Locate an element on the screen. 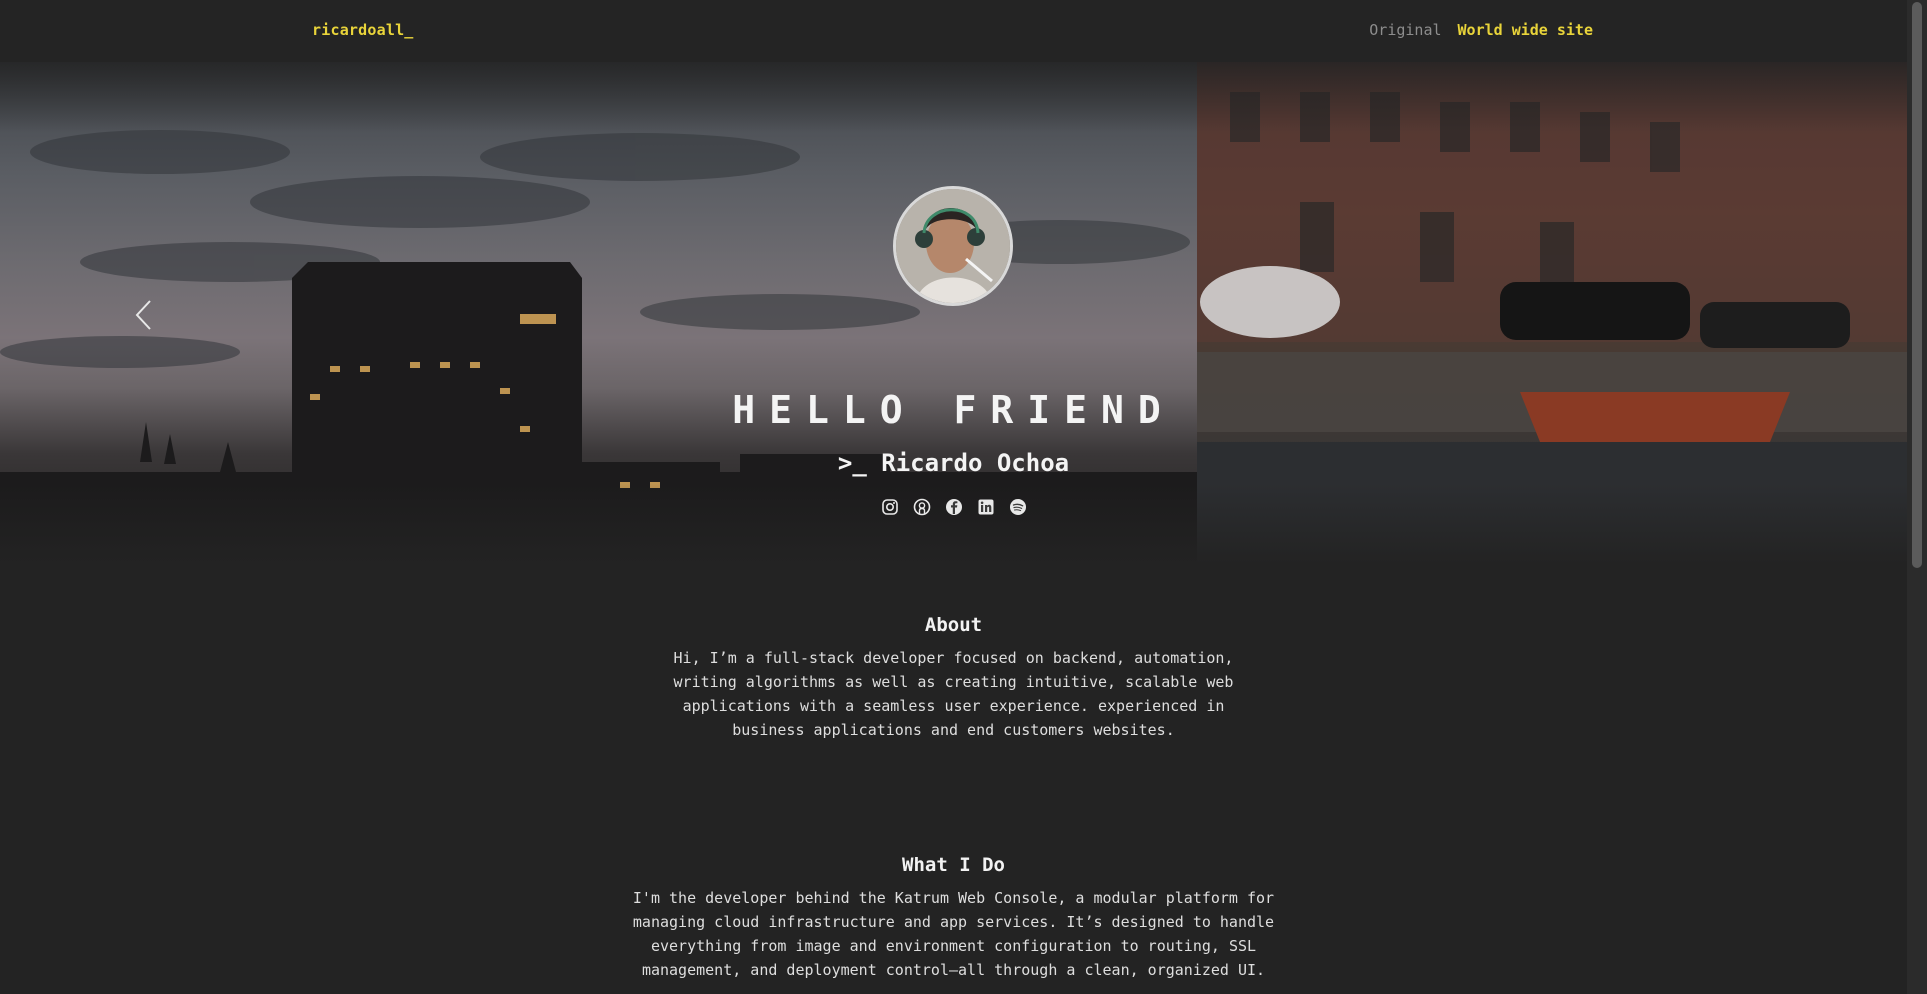 Image resolution: width=1927 pixels, height=994 pixels. social-links is located at coordinates (953, 507).